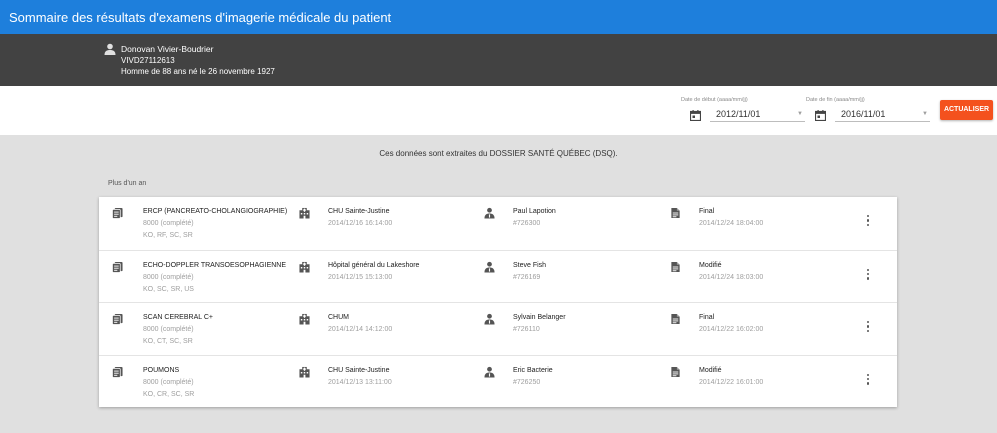 Image resolution: width=997 pixels, height=433 pixels. I want to click on exam-date: 2014/12/14 14:12:00, so click(360, 329).